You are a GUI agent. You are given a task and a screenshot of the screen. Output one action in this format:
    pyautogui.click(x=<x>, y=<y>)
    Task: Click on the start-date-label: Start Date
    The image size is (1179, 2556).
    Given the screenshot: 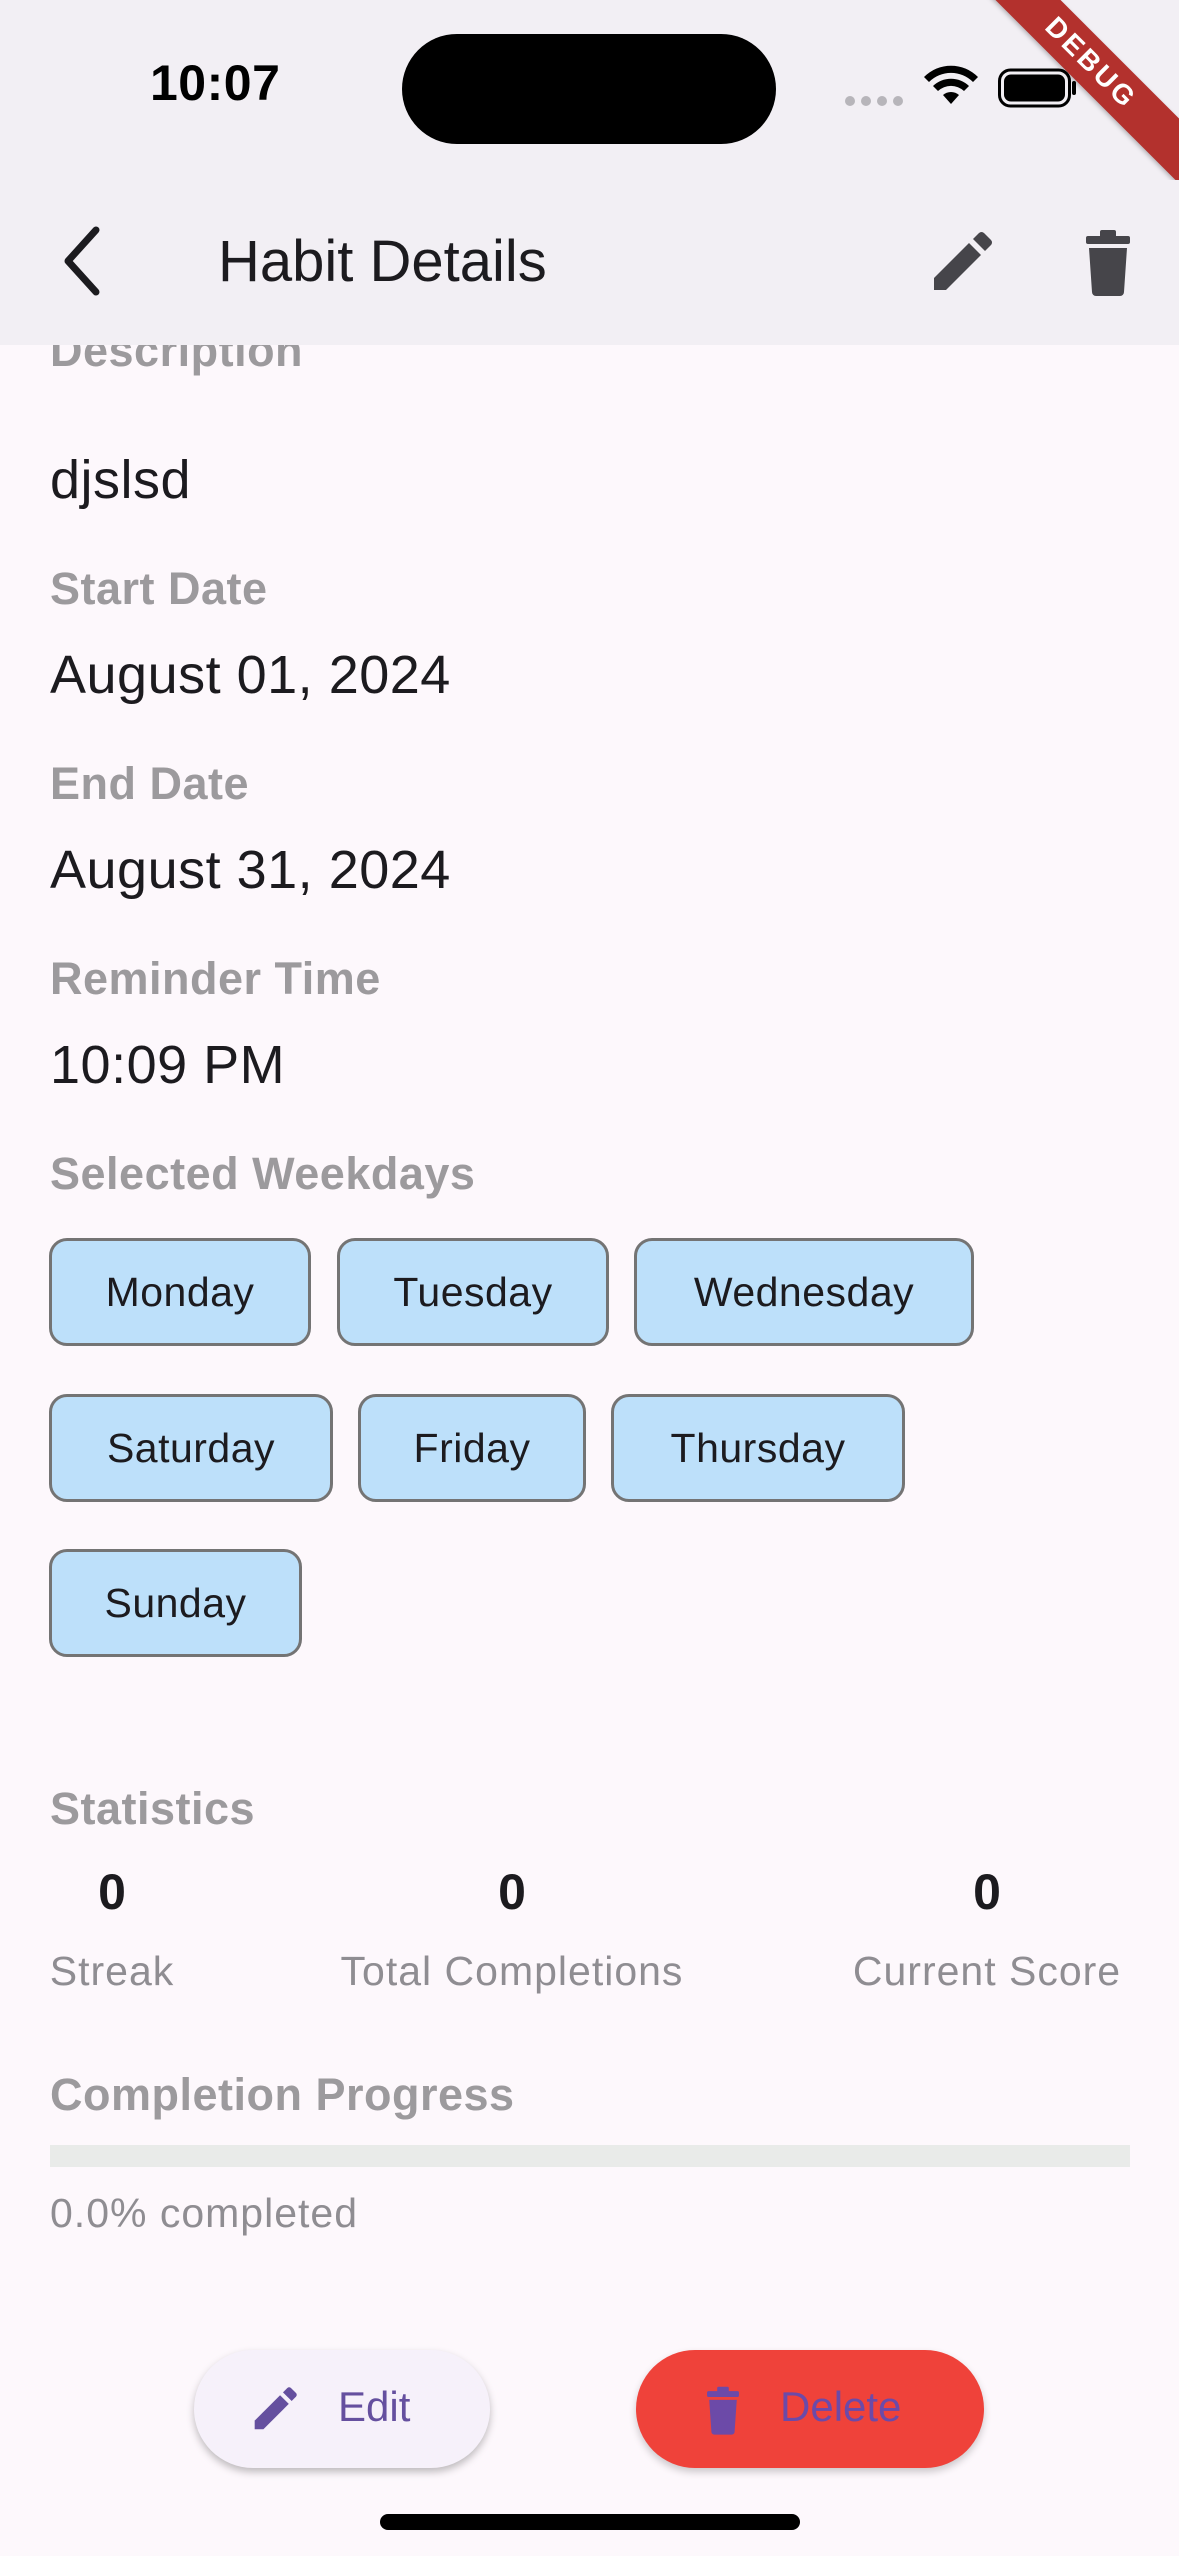 What is the action you would take?
    pyautogui.click(x=159, y=588)
    